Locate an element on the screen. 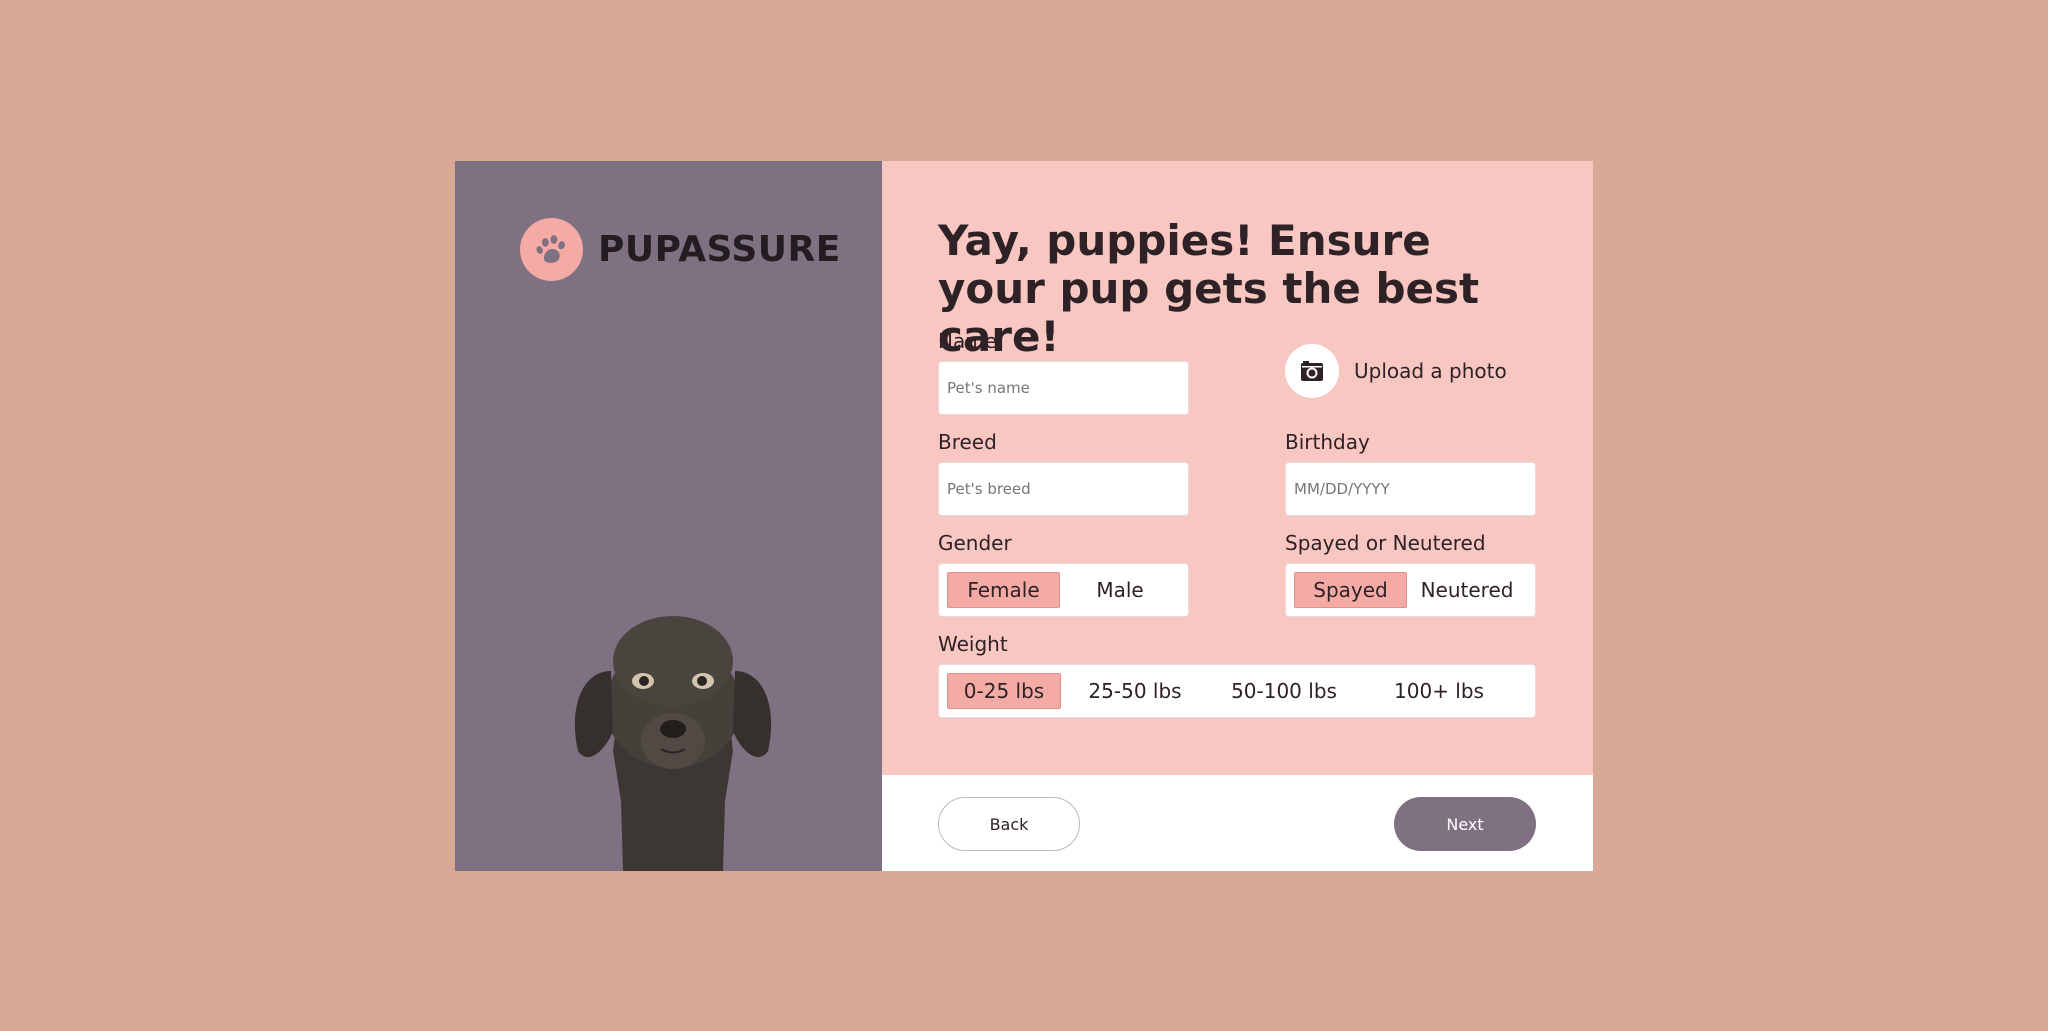  camera-icon is located at coordinates (1312, 371).